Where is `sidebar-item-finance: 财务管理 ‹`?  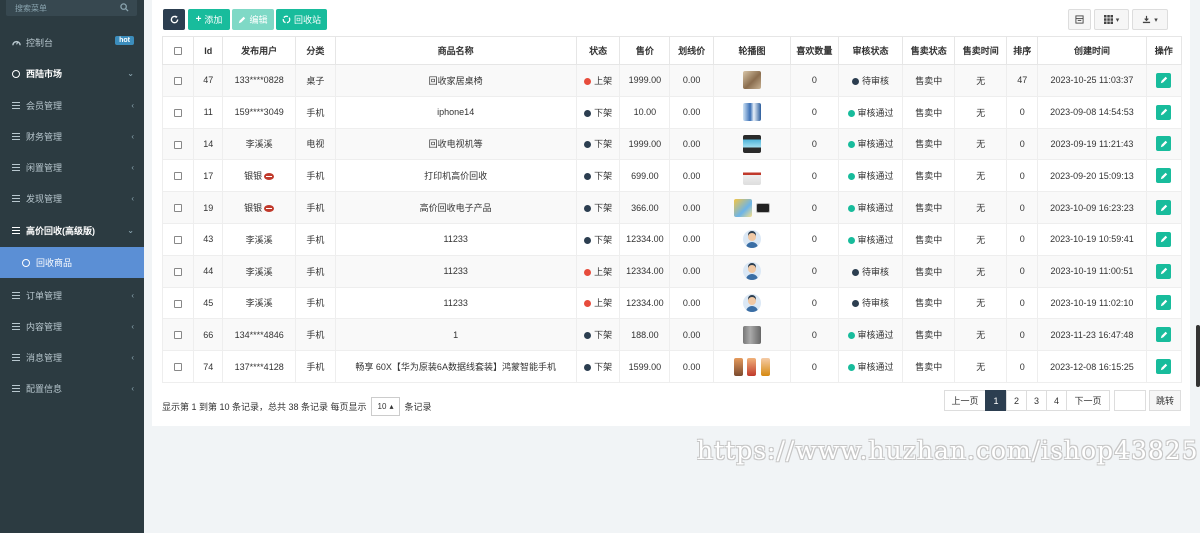 sidebar-item-finance: 财务管理 ‹ is located at coordinates (72, 136).